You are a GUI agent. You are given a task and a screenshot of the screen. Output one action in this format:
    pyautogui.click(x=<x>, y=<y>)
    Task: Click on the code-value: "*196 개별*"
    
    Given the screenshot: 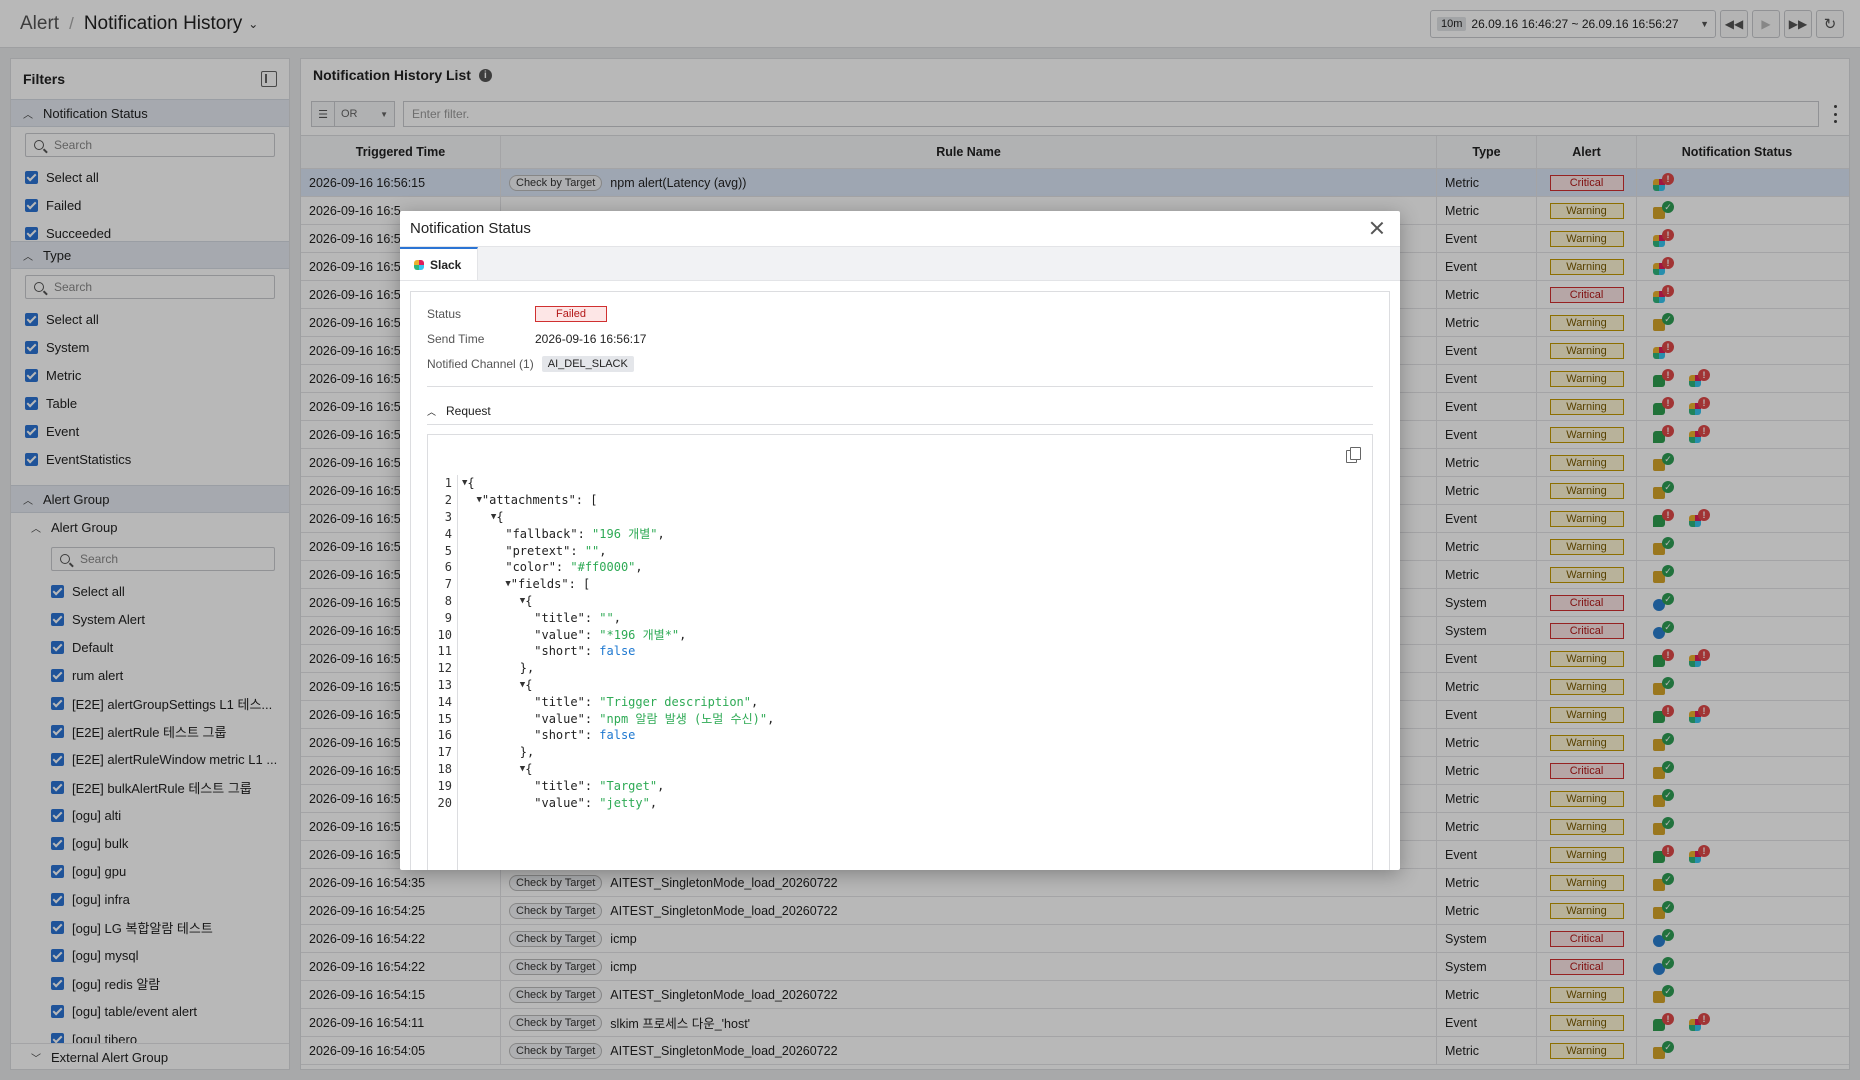 What is the action you would take?
    pyautogui.click(x=639, y=635)
    